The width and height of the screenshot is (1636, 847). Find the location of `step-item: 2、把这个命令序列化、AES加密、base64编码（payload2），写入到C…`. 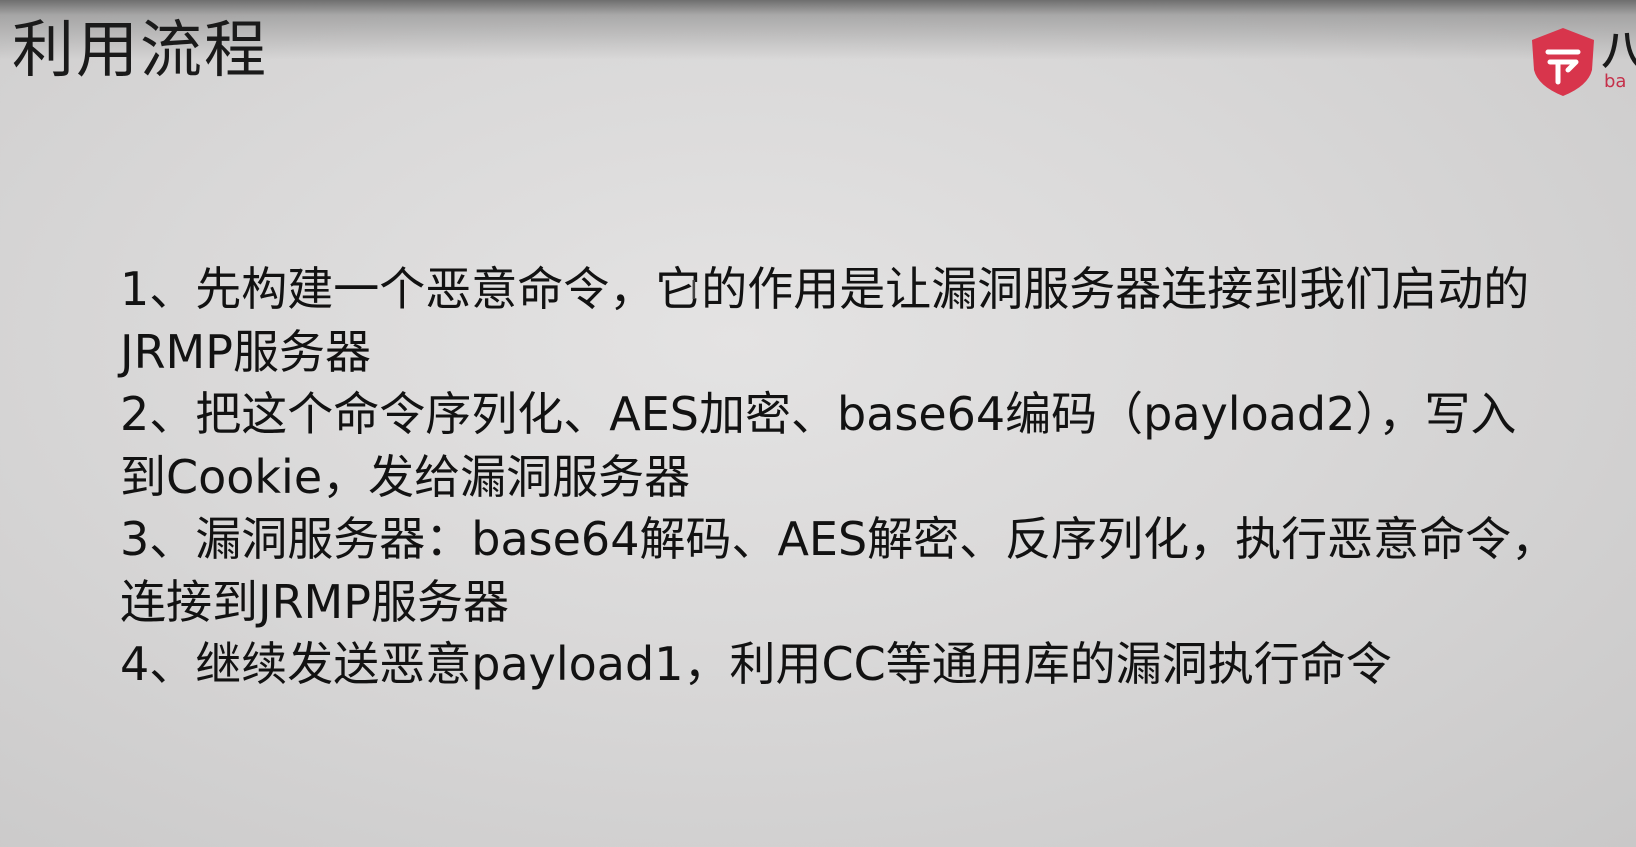

step-item: 2、把这个命令序列化、AES加密、base64编码（payload2），写入到C… is located at coordinates (818, 445).